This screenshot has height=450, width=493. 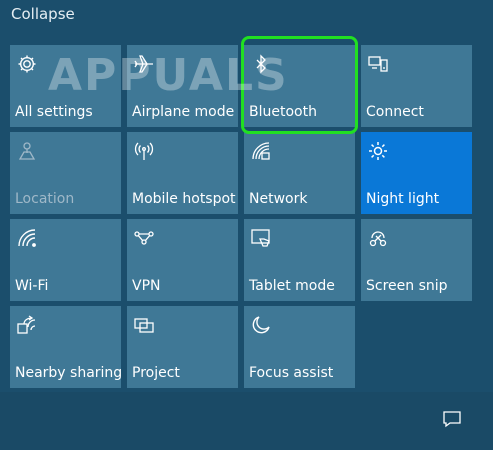 What do you see at coordinates (182, 260) in the screenshot?
I see `tile-vpn: VPN` at bounding box center [182, 260].